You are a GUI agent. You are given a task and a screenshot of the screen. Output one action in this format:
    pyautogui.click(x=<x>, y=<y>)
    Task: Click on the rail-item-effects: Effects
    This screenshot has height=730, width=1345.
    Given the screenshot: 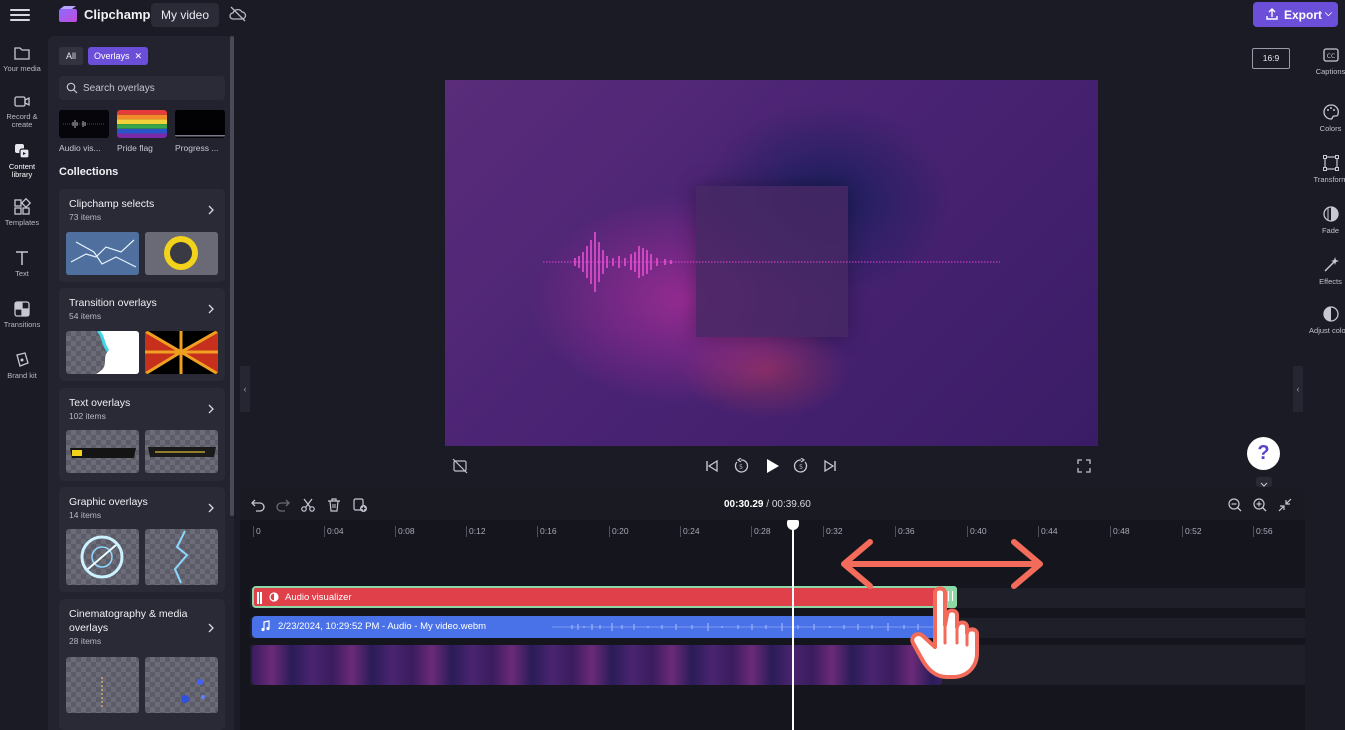 What is the action you would take?
    pyautogui.click(x=1326, y=271)
    